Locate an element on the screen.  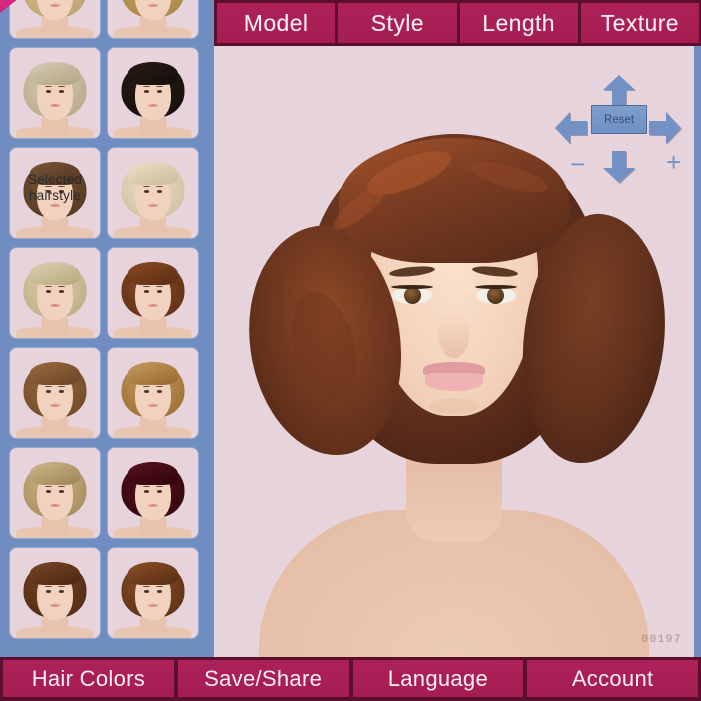
model-chin is located at coordinates (454, 406).